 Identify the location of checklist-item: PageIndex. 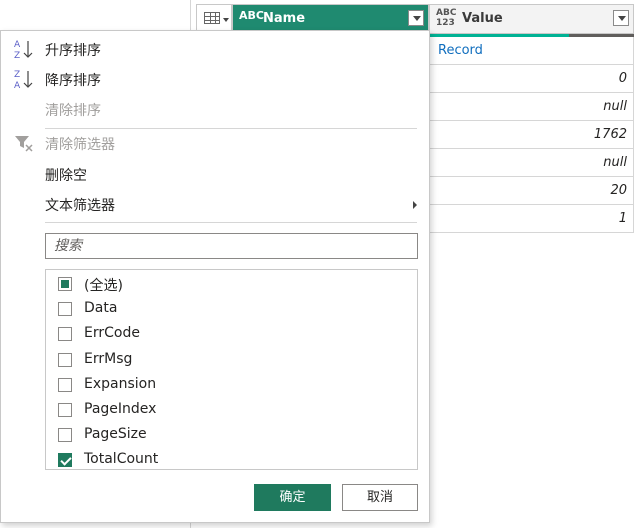
(231, 410).